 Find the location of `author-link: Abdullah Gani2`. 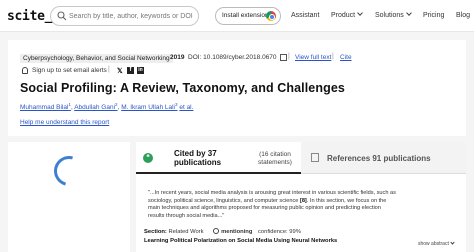

author-link: Abdullah Gani2 is located at coordinates (95, 106).